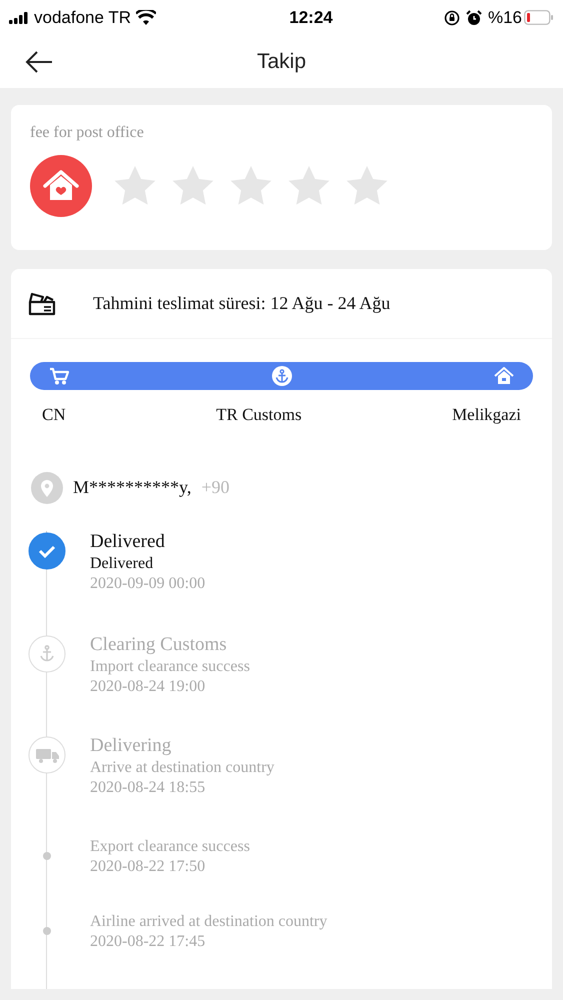 This screenshot has width=563, height=1000. What do you see at coordinates (241, 303) in the screenshot?
I see `delivery-estimate: Tahmini teslimat süresi: 12 Ağu - 24 Ağu` at bounding box center [241, 303].